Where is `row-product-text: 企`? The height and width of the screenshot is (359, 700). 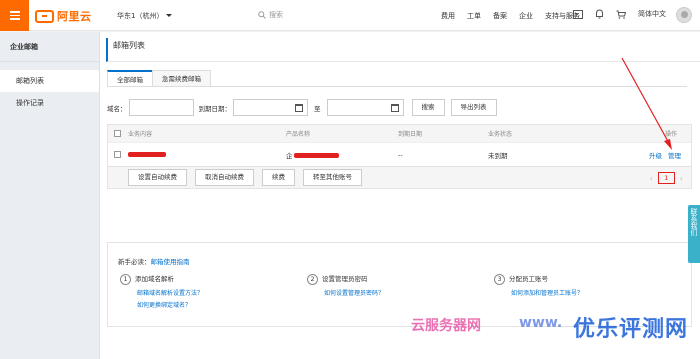
row-product-text: 企 is located at coordinates (289, 155).